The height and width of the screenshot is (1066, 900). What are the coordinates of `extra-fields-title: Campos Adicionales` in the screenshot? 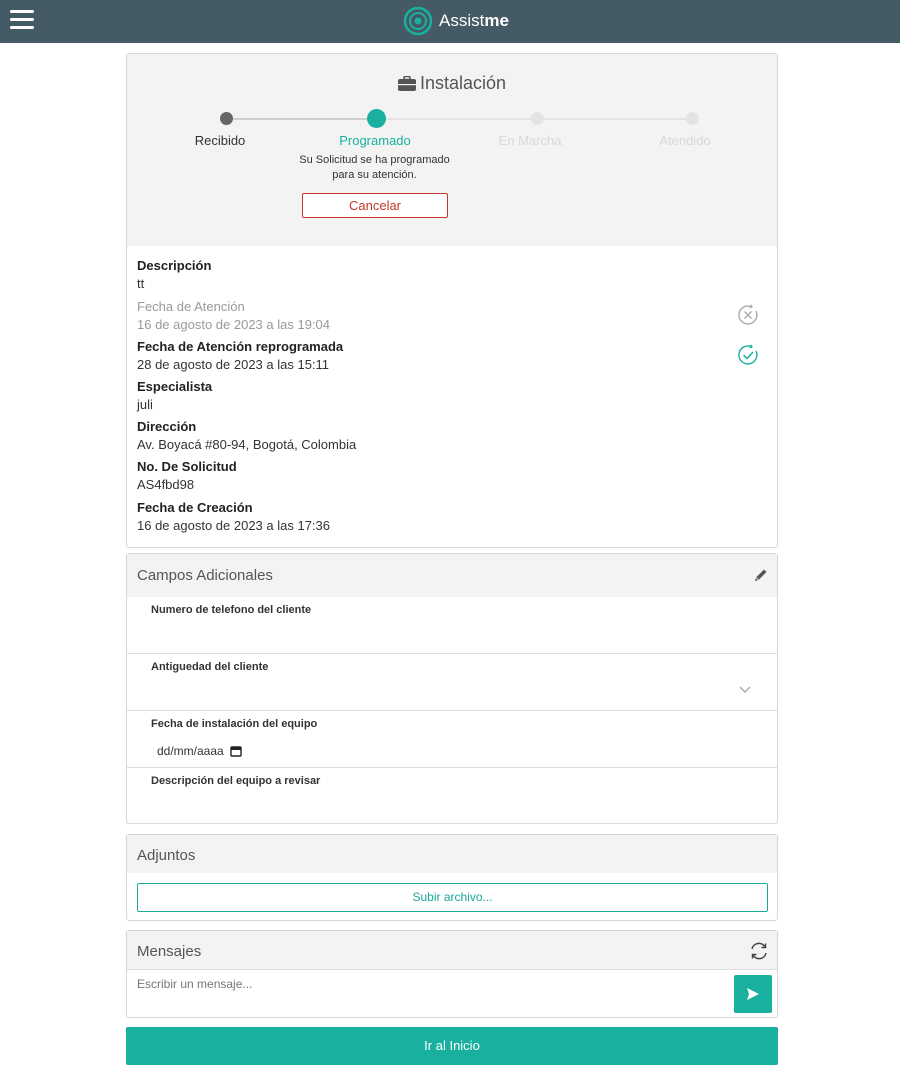 It's located at (205, 575).